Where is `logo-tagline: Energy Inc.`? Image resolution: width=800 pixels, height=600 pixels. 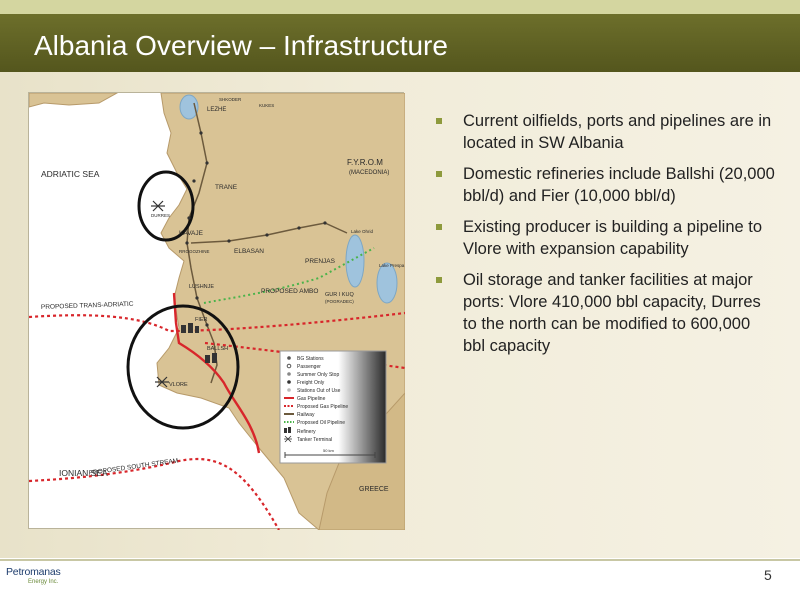 logo-tagline: Energy Inc. is located at coordinates (43, 582).